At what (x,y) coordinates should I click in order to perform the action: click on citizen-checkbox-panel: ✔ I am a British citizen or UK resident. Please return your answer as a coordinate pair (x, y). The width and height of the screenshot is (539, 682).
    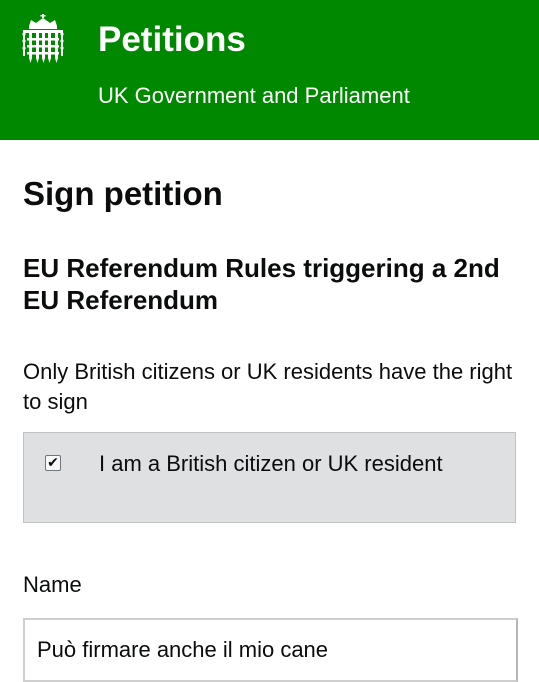
    Looking at the image, I should click on (269, 477).